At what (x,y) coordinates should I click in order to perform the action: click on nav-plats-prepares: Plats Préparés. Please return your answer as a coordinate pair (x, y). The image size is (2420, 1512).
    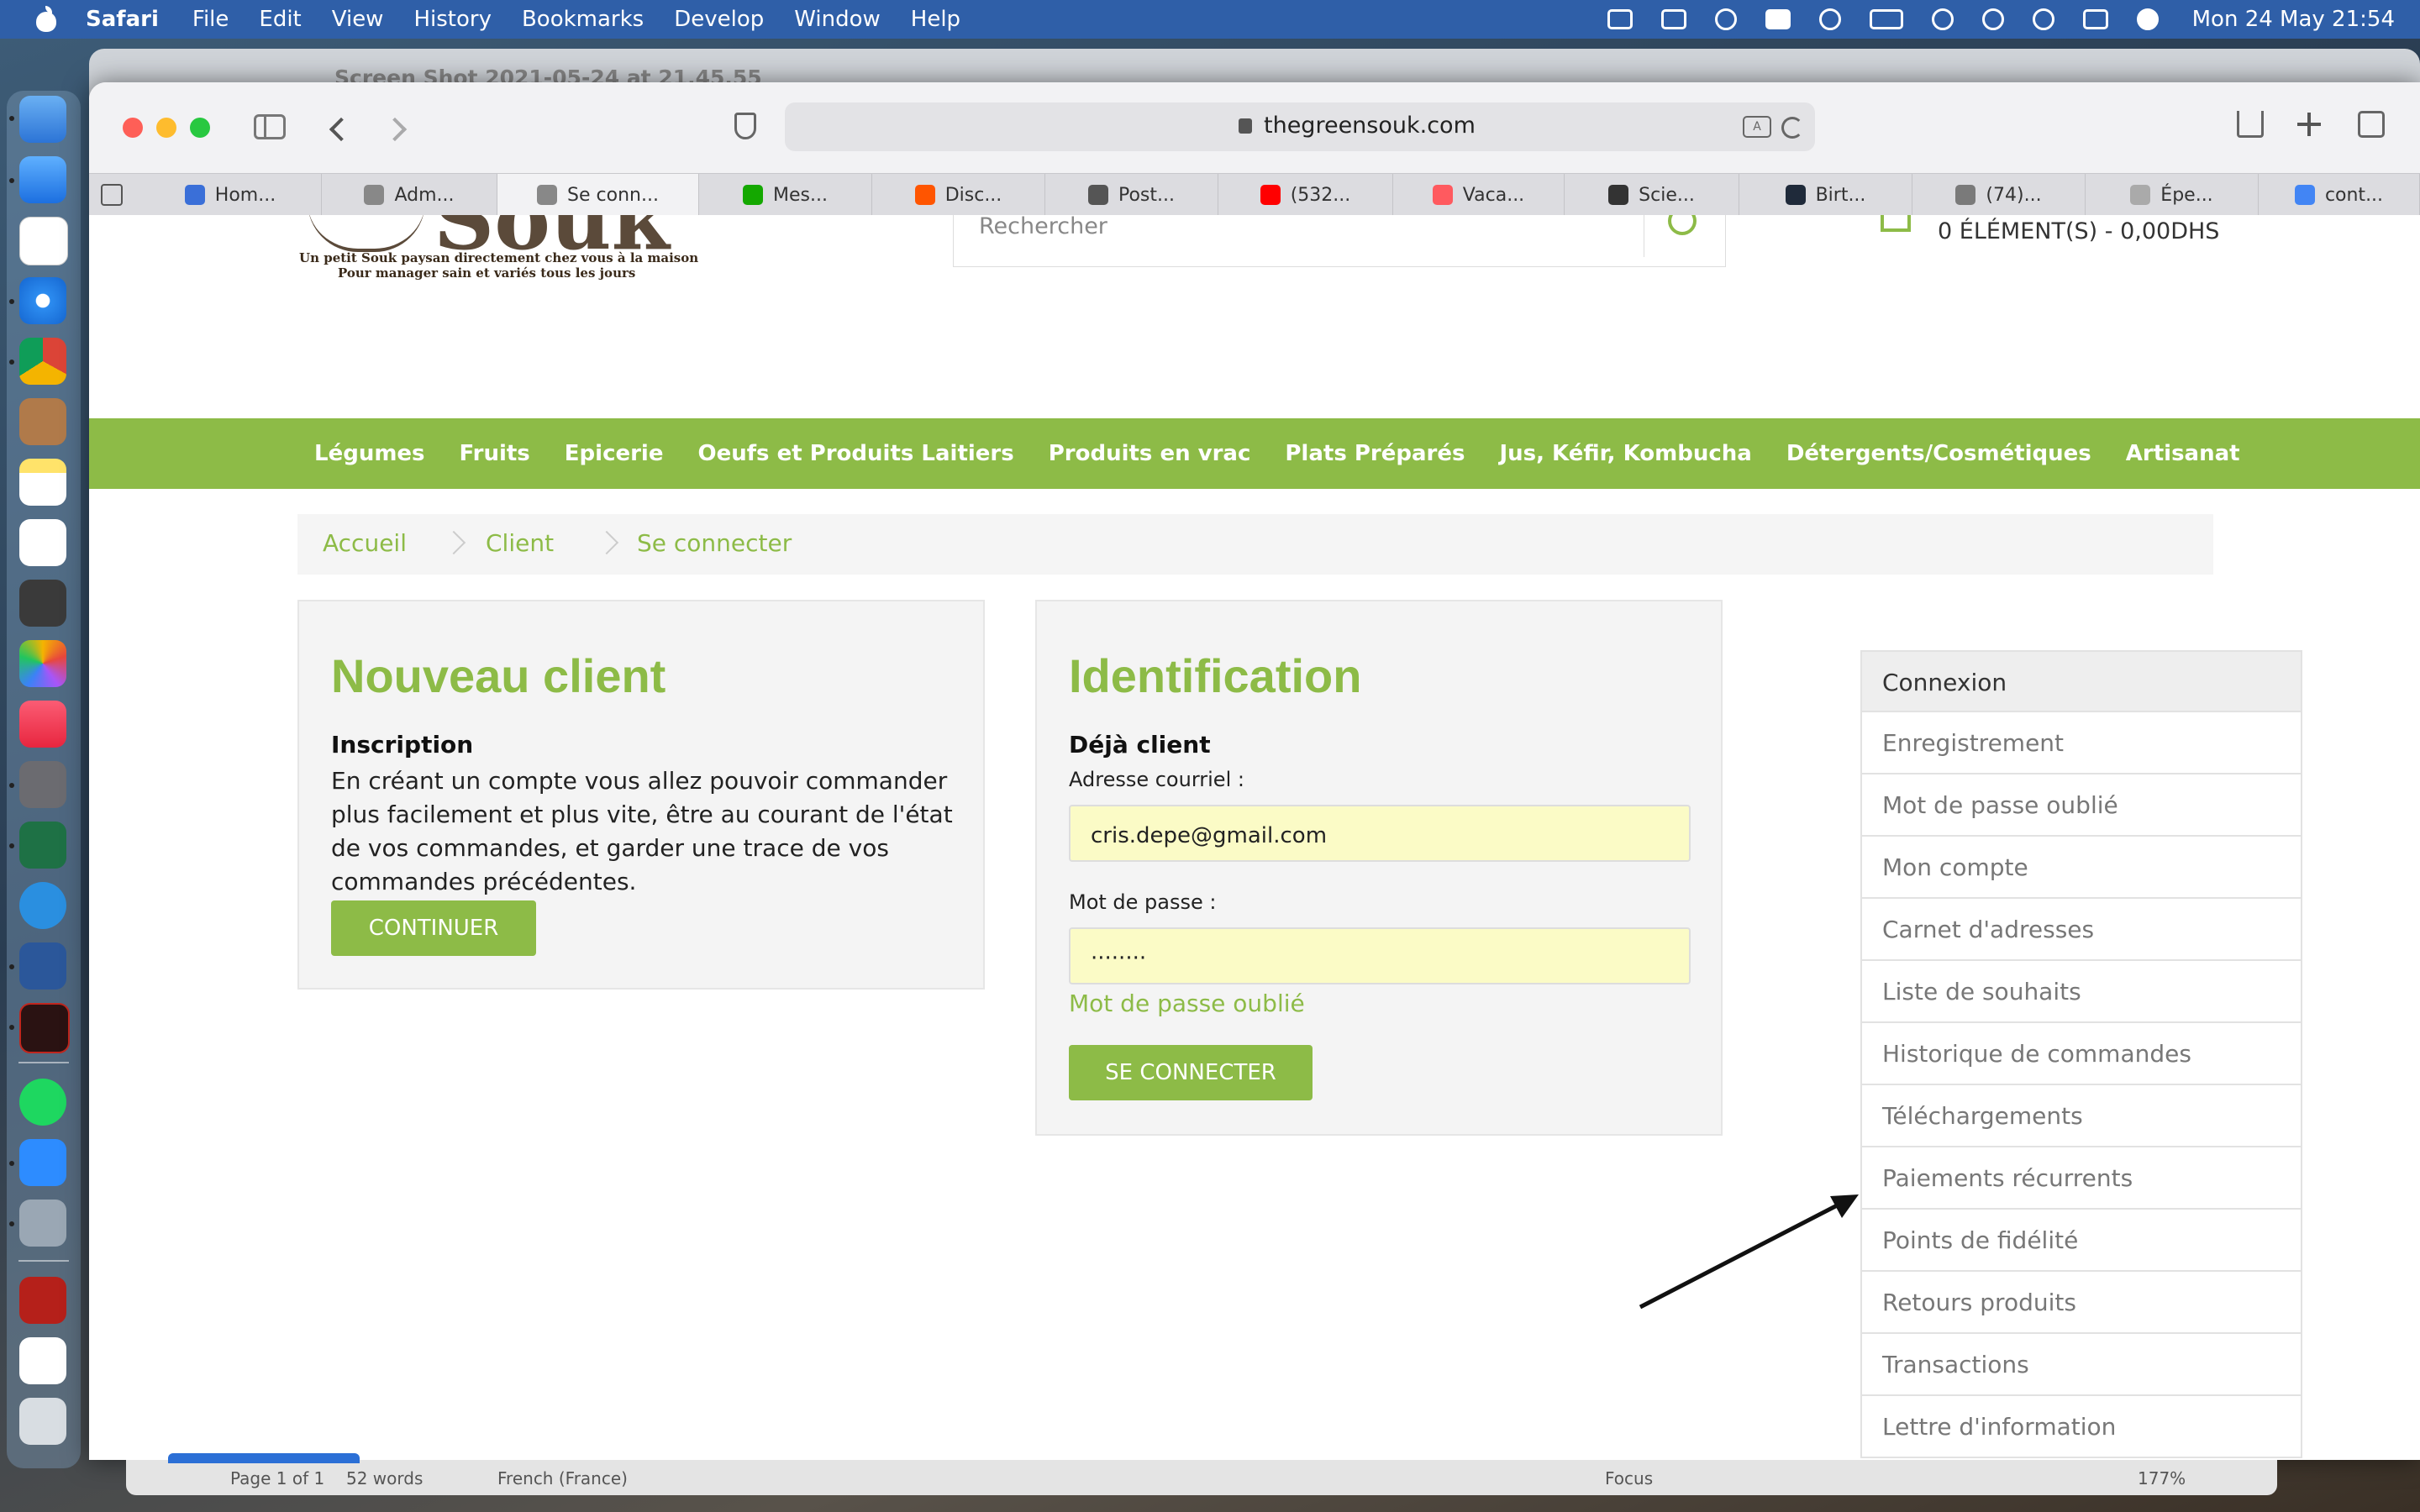
    Looking at the image, I should click on (1375, 453).